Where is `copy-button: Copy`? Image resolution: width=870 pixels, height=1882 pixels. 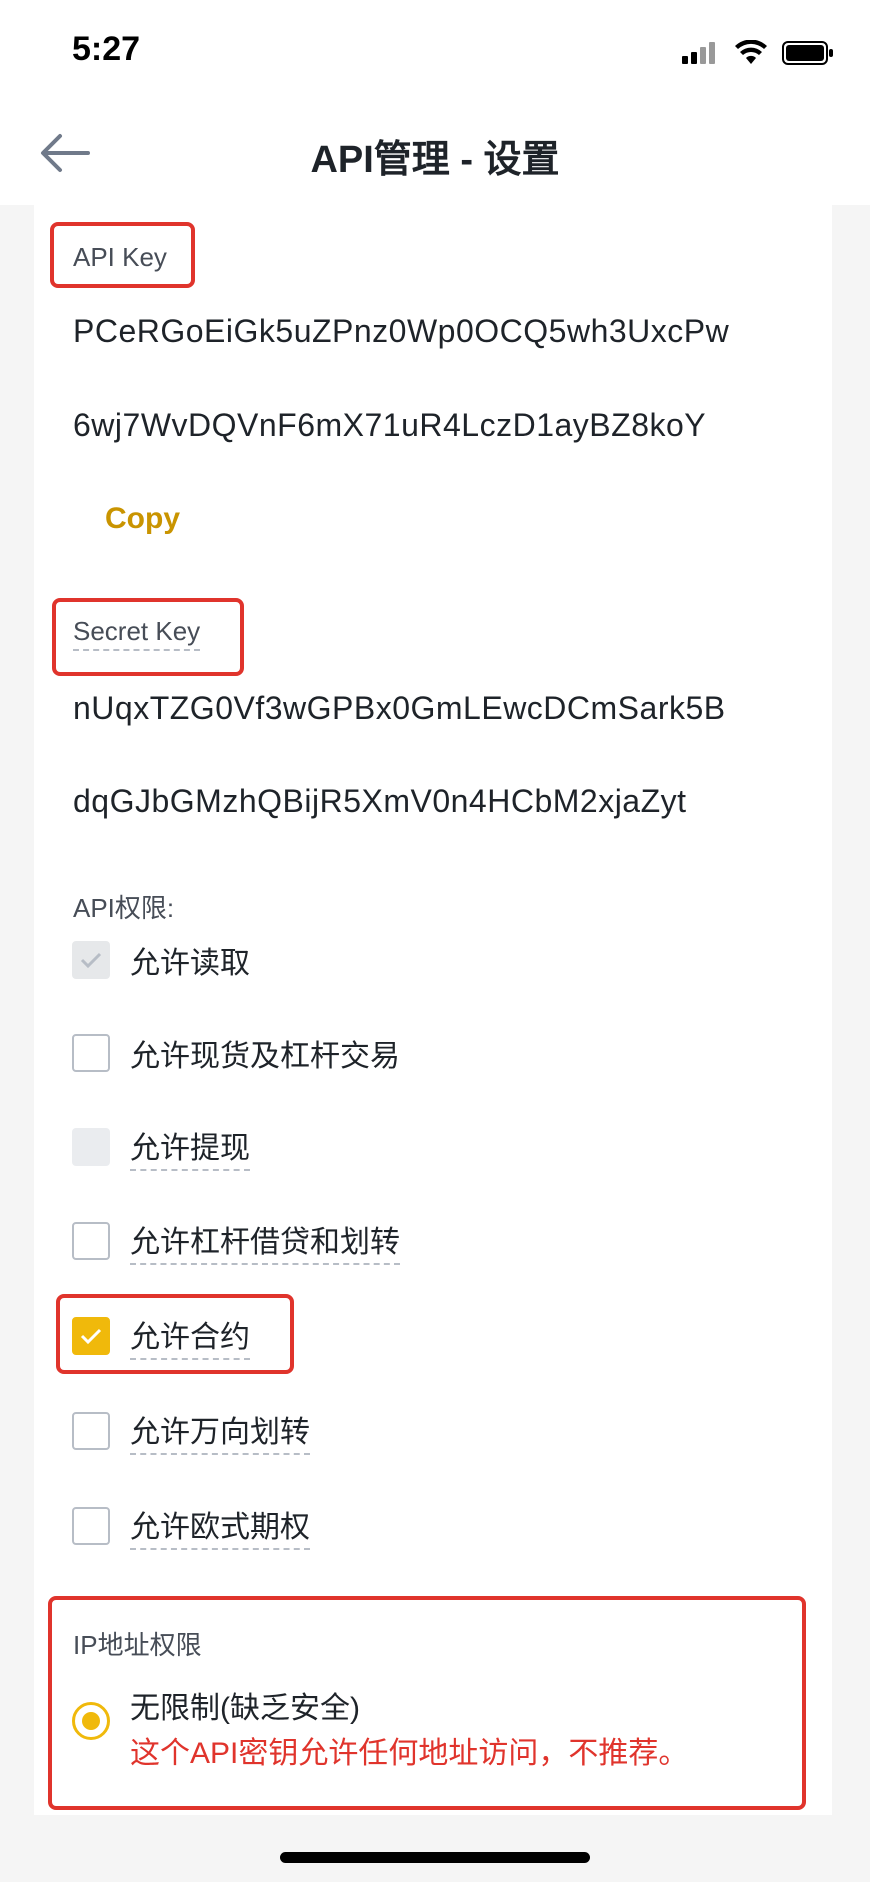 copy-button: Copy is located at coordinates (142, 519).